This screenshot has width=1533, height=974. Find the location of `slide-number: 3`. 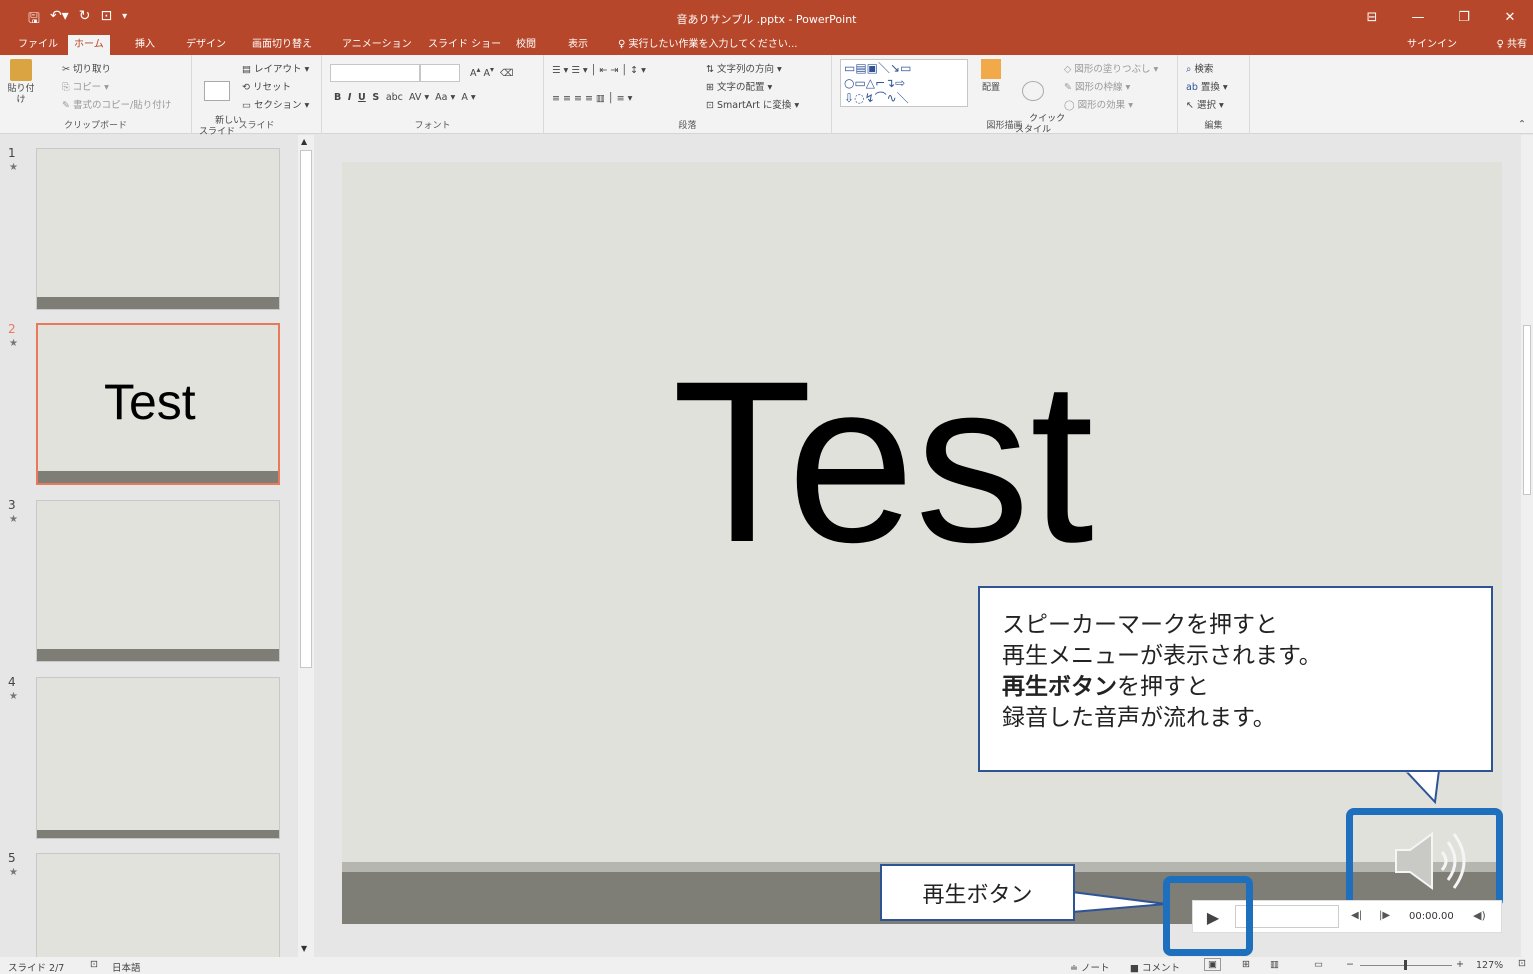

slide-number: 3 is located at coordinates (12, 505).